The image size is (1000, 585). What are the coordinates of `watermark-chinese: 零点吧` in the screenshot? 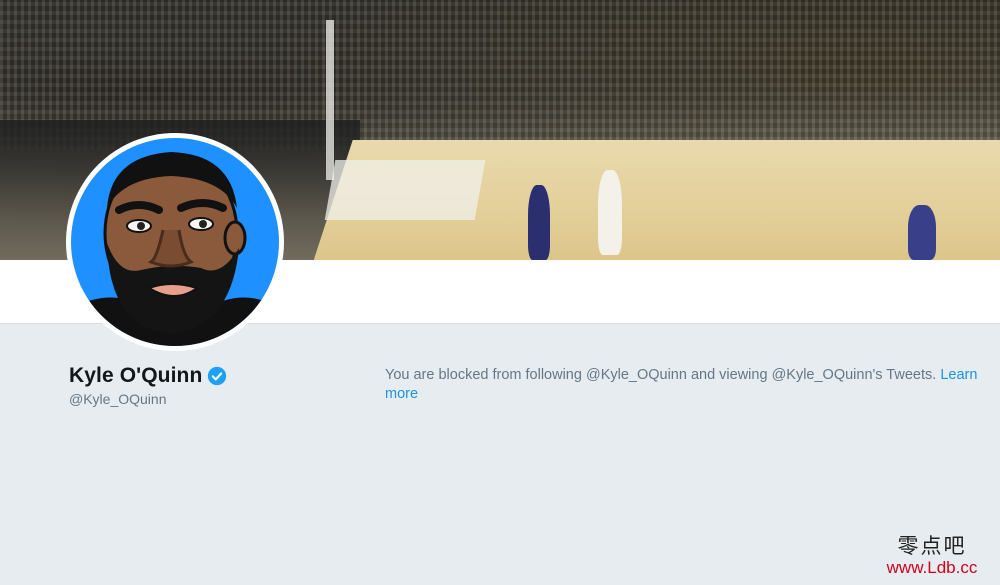 It's located at (932, 546).